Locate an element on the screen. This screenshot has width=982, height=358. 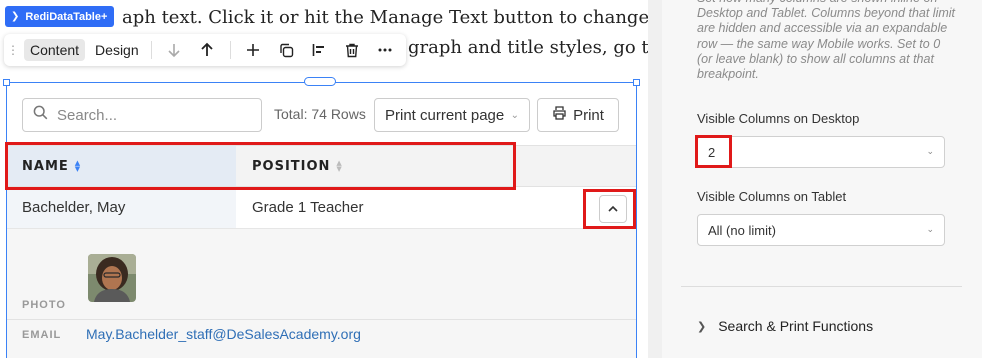
resize-handle-top is located at coordinates (320, 81).